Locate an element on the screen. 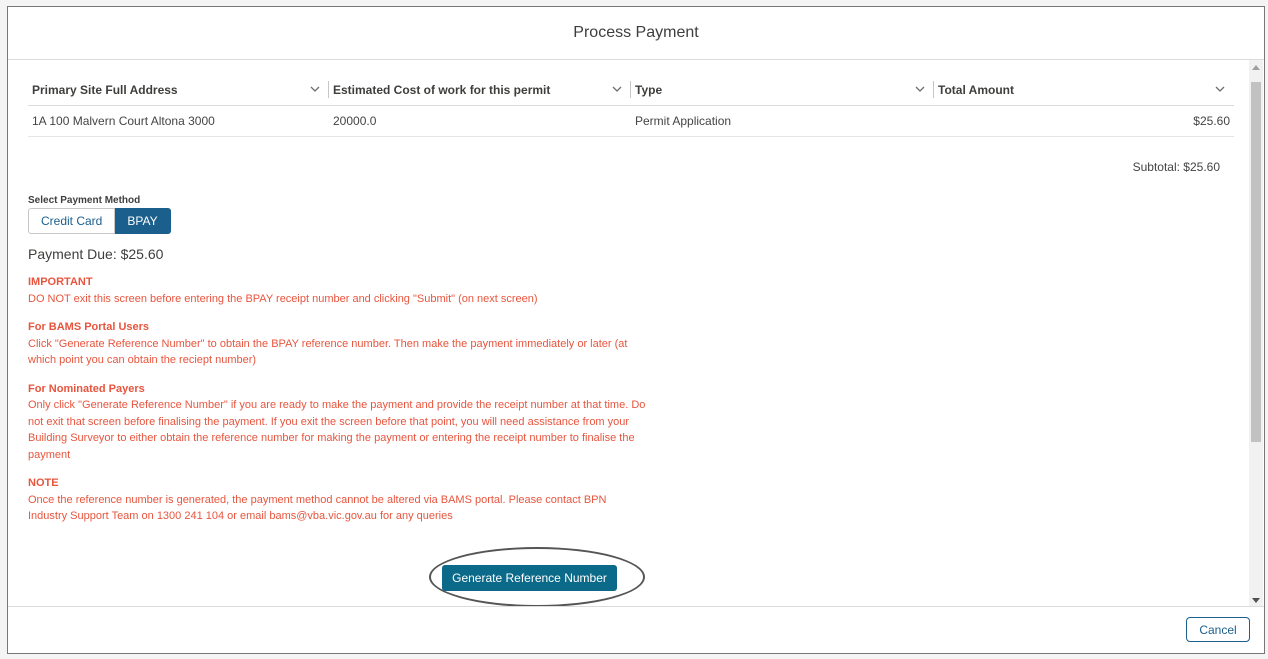 The width and height of the screenshot is (1268, 659). column-label: Estimated Cost of work for this permit is located at coordinates (442, 89).